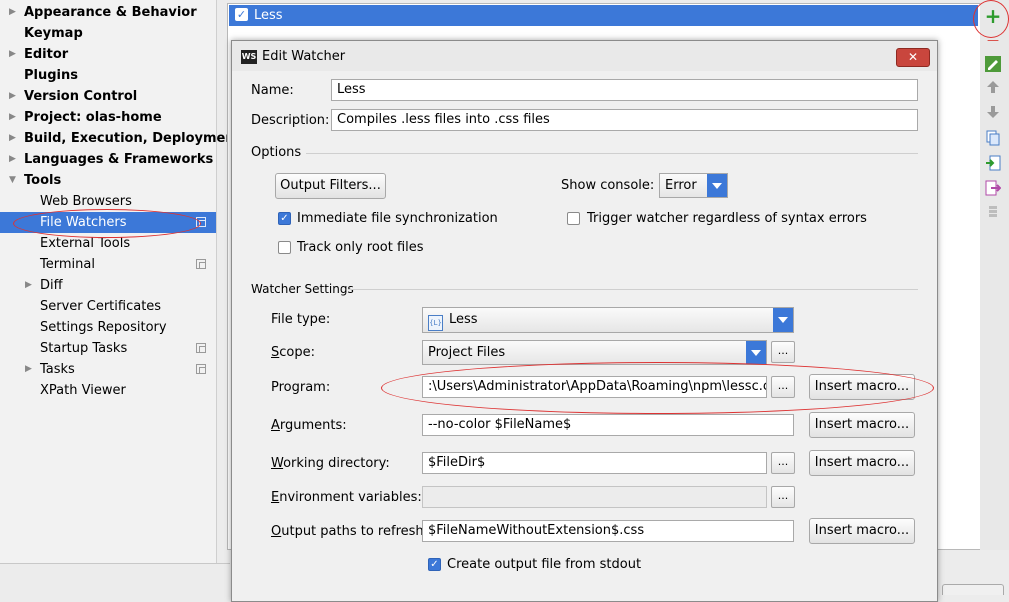  I want to click on watcher-settings-header: Watcher Settings, so click(302, 289).